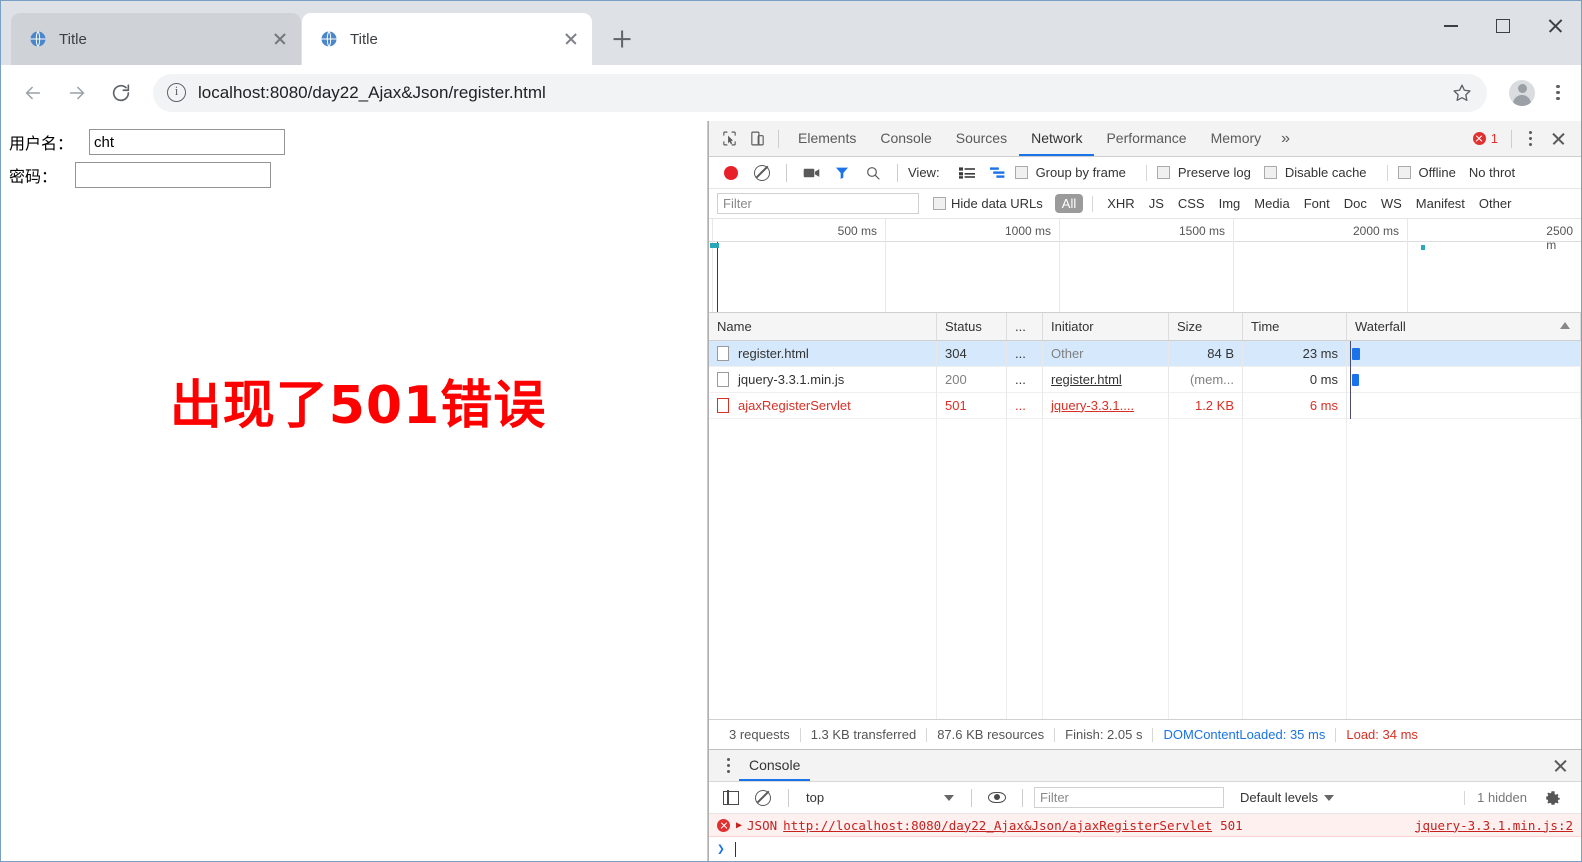 This screenshot has height=862, width=1582. I want to click on arrow-right-icon, so click(77, 92).